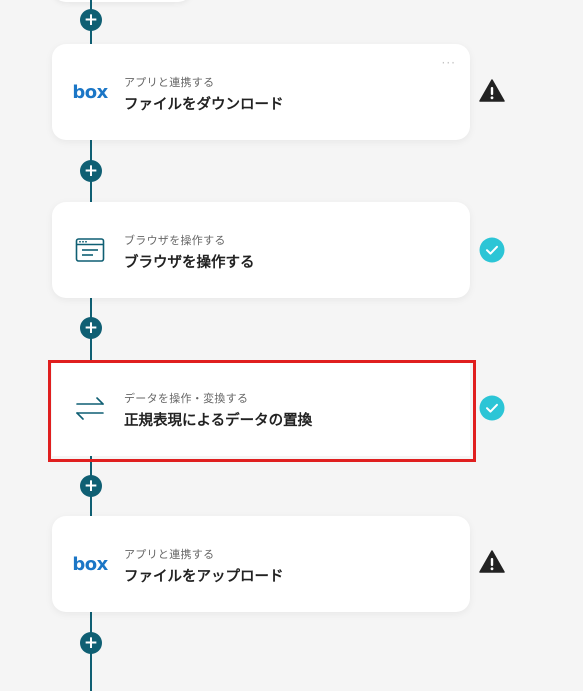 The height and width of the screenshot is (691, 583). Describe the element at coordinates (186, 398) in the screenshot. I see `step-category: データを操作・変換する` at that location.